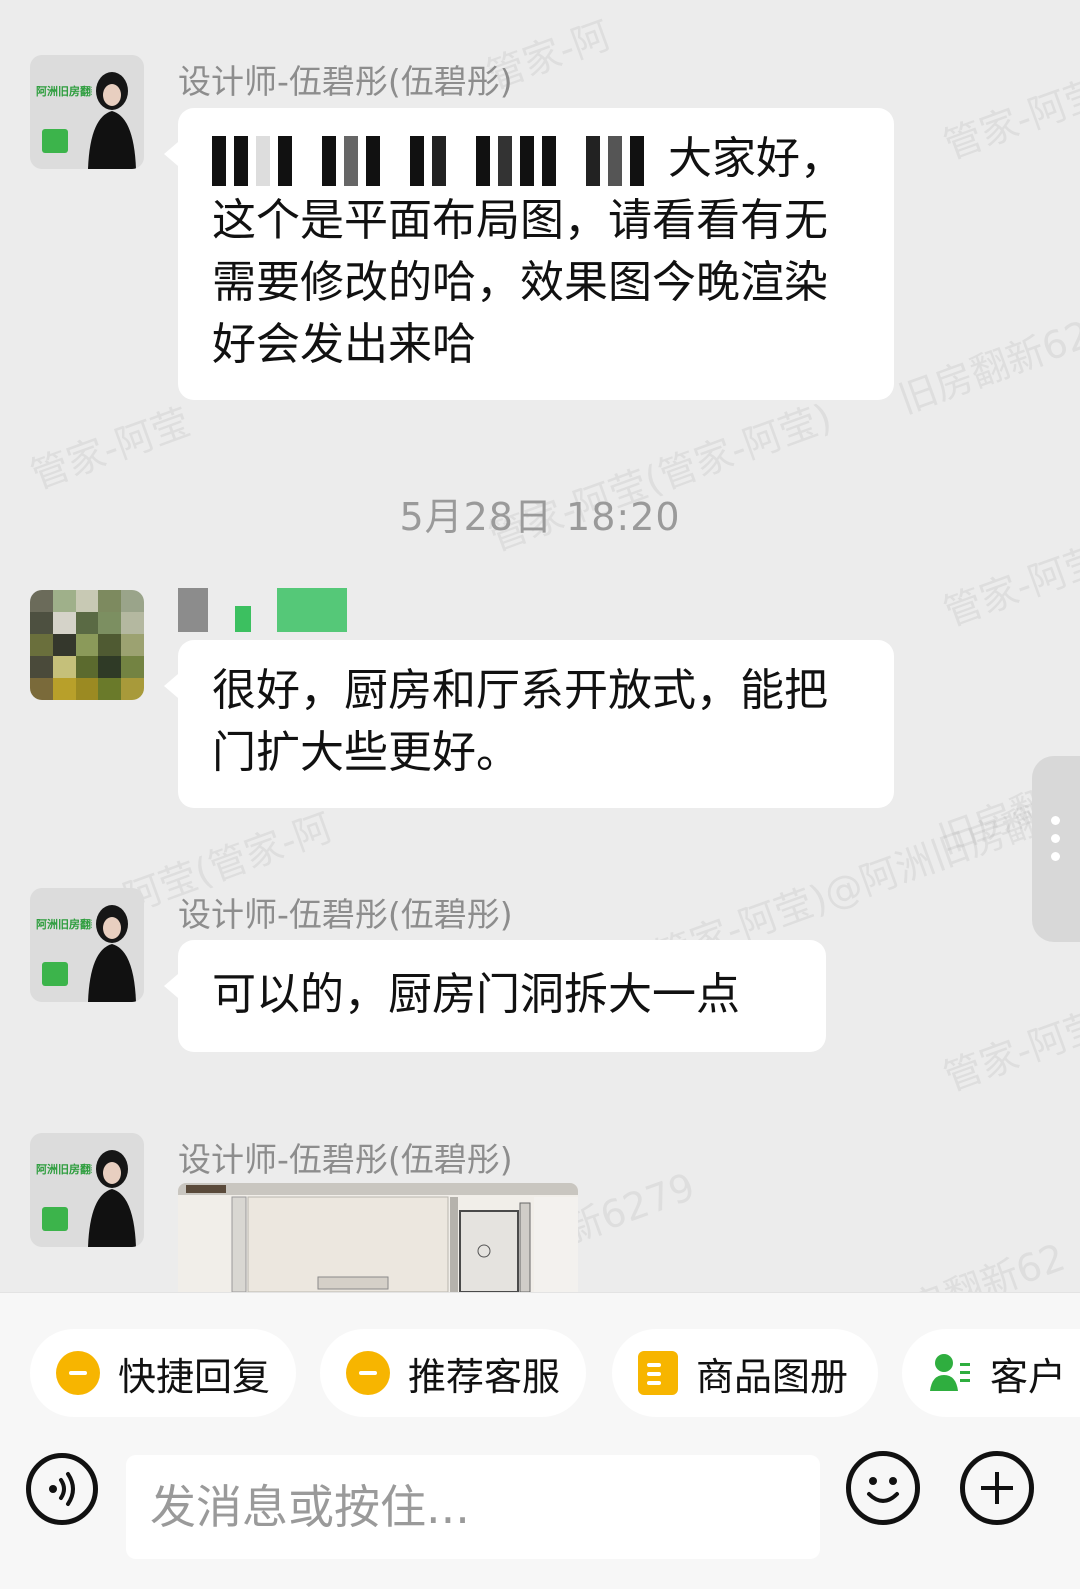 This screenshot has height=1589, width=1080. I want to click on message-text: 可以的，厨房门洞拆大一点, so click(476, 994).